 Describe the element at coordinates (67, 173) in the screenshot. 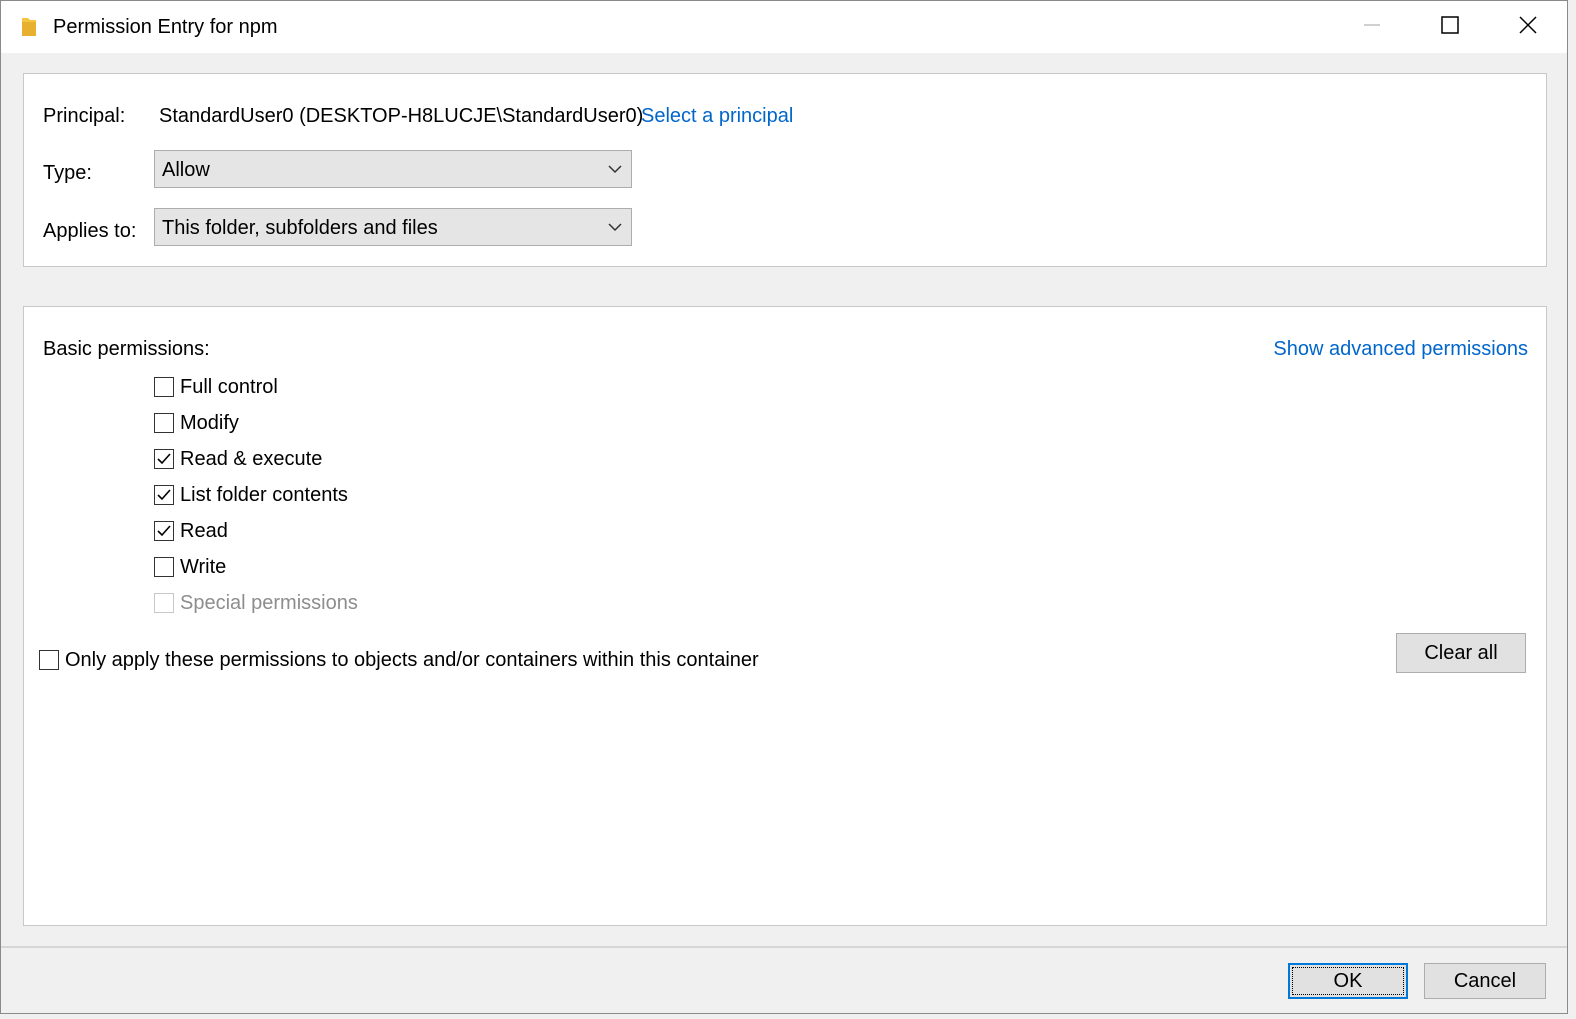

I see `type-label: Type:` at that location.